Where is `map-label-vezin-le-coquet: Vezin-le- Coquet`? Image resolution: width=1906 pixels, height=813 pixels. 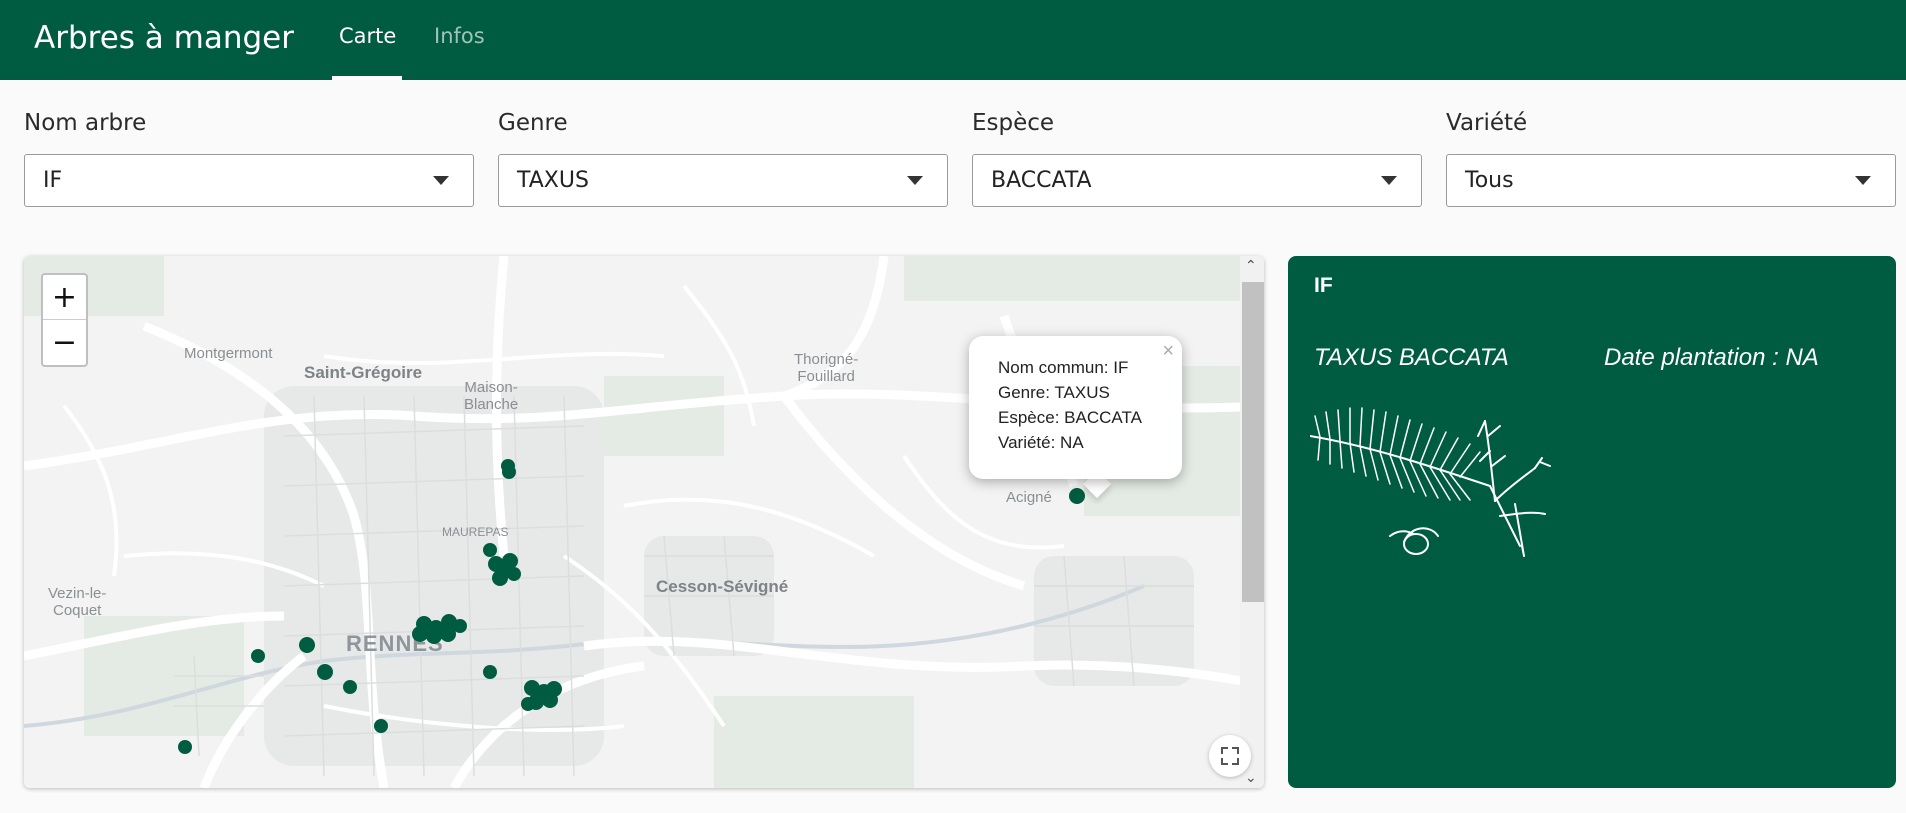 map-label-vezin-le-coquet: Vezin-le- Coquet is located at coordinates (77, 602).